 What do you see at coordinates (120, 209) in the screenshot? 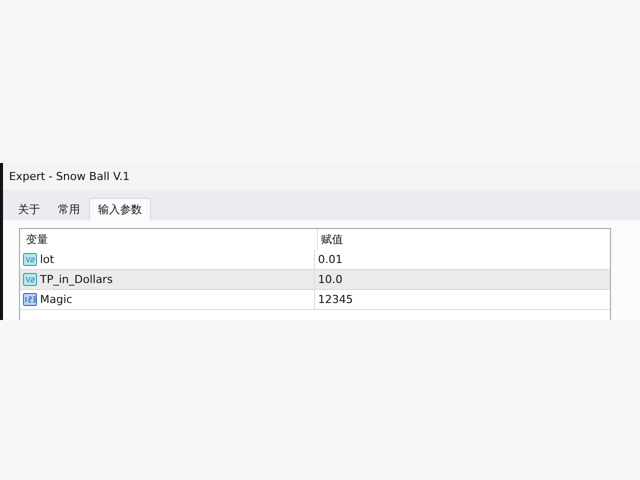
I see `tab: 输入参数` at bounding box center [120, 209].